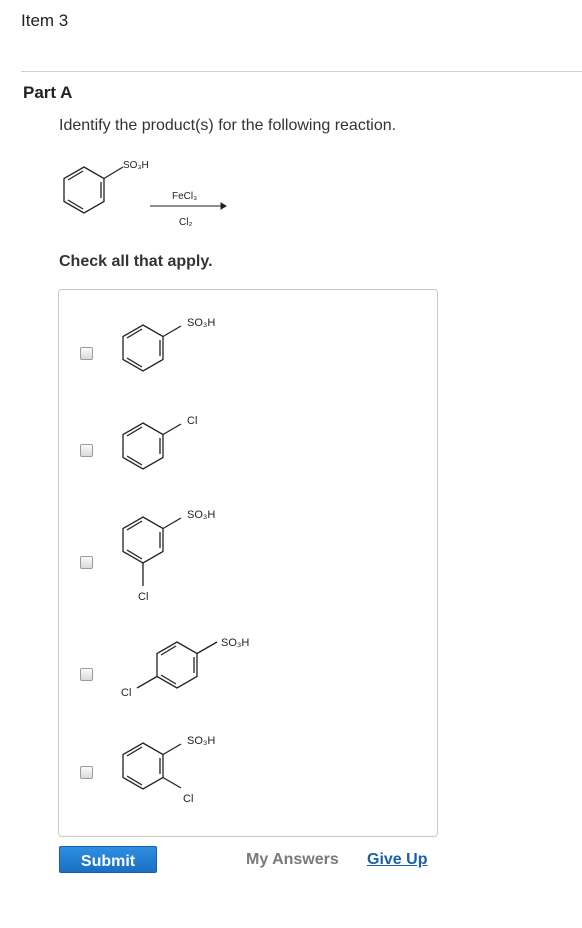 The image size is (582, 928). I want to click on option-1-label-1: SO₃H, so click(201, 323).